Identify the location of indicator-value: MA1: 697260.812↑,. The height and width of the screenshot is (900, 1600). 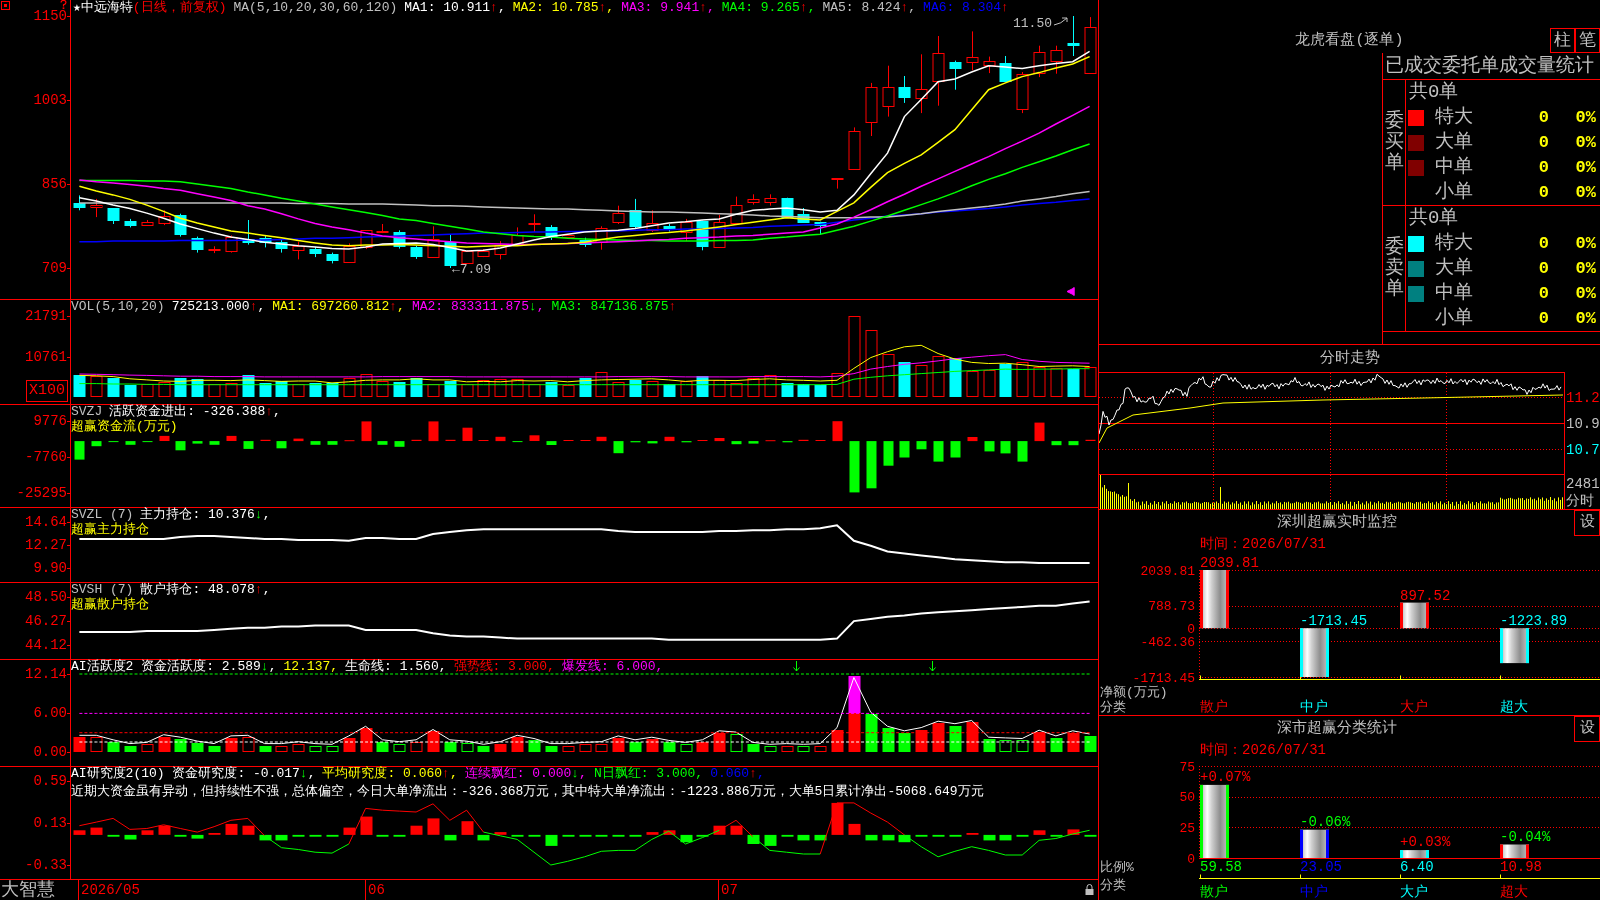
(338, 307).